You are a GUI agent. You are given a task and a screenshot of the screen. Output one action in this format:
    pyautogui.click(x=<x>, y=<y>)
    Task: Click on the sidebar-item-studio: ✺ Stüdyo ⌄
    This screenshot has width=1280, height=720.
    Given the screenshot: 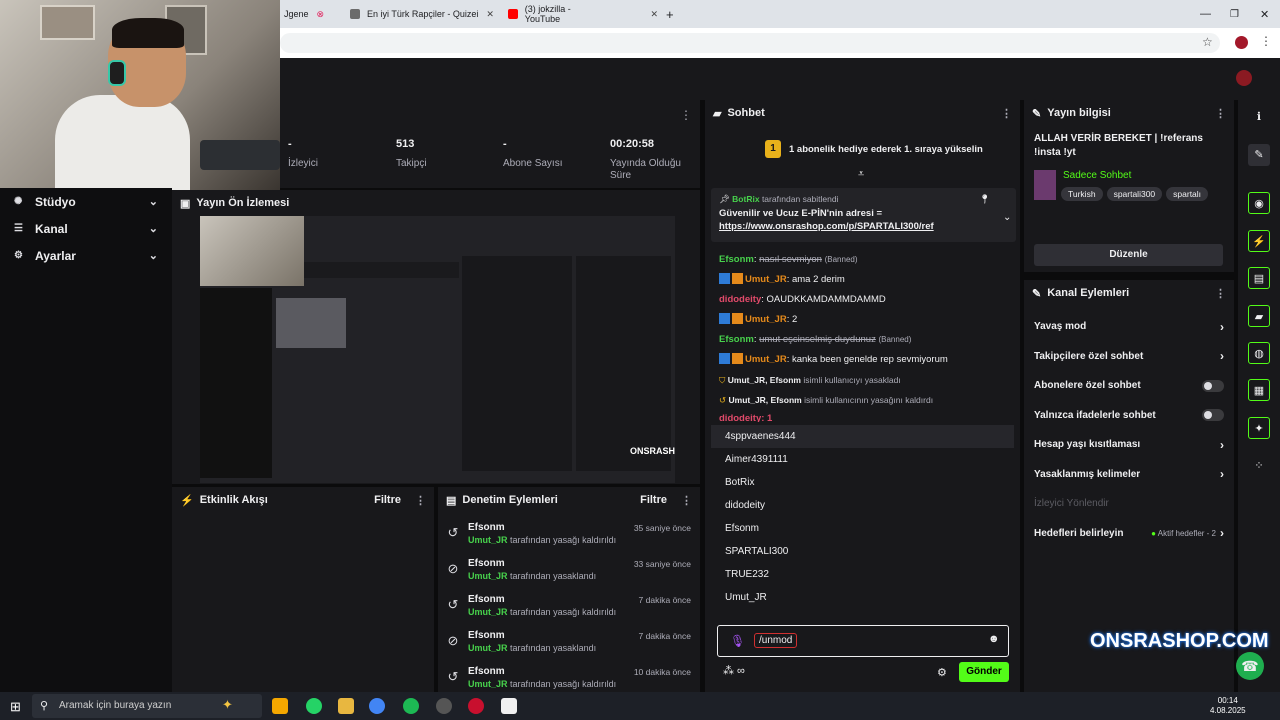 What is the action you would take?
    pyautogui.click(x=86, y=201)
    